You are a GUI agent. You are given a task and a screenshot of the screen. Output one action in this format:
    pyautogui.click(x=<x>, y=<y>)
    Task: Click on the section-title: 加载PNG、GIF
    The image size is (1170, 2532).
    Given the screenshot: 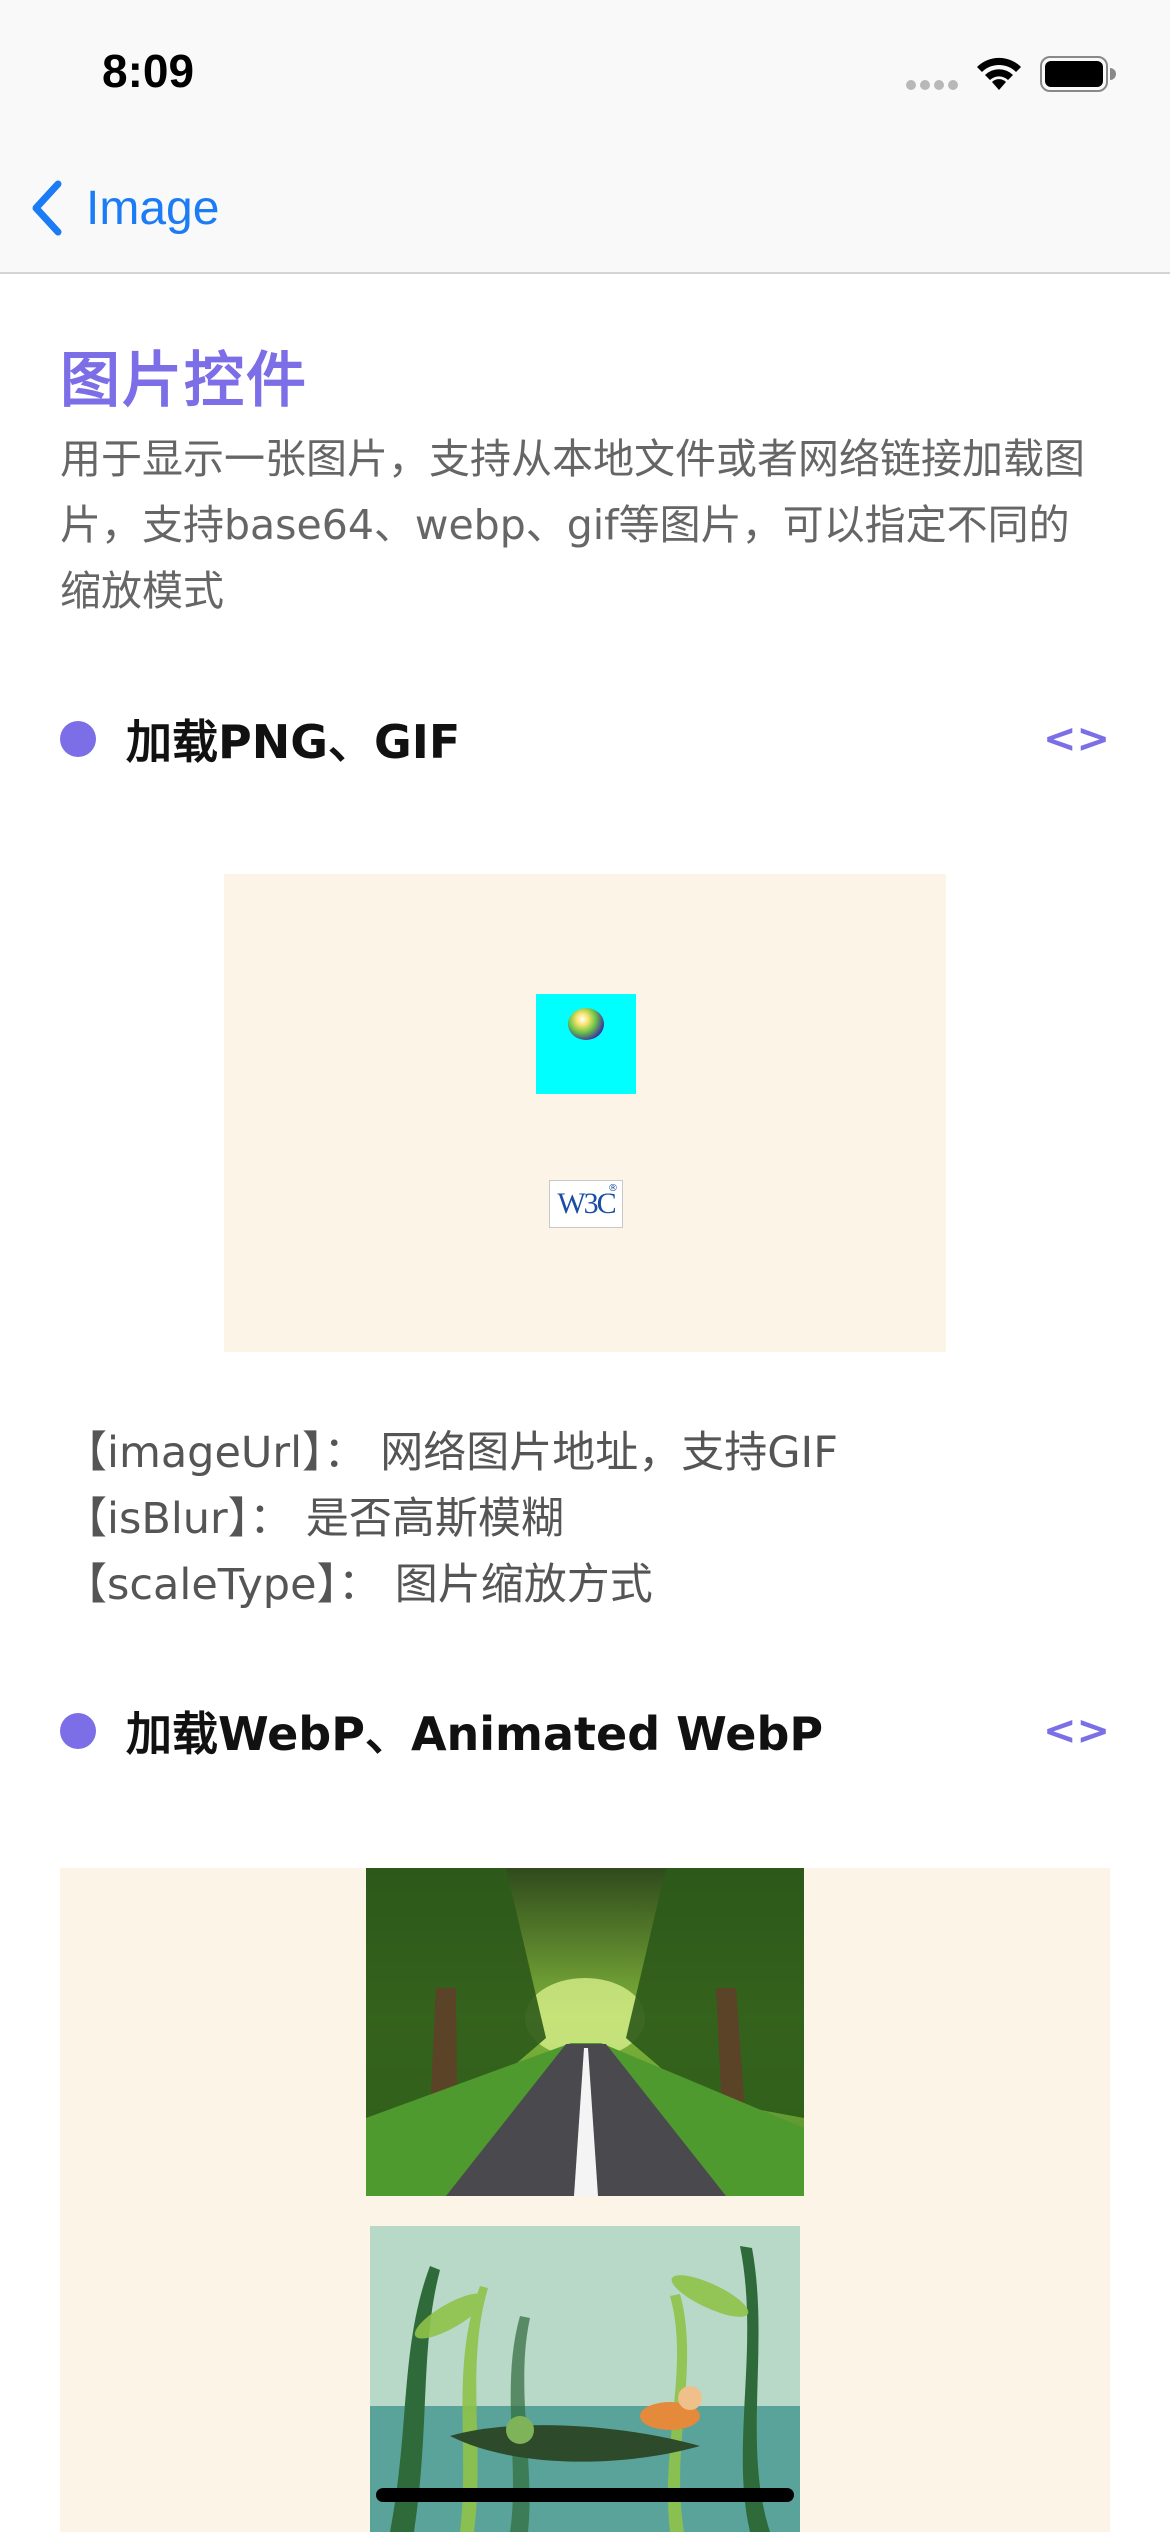 What is the action you would take?
    pyautogui.click(x=293, y=742)
    